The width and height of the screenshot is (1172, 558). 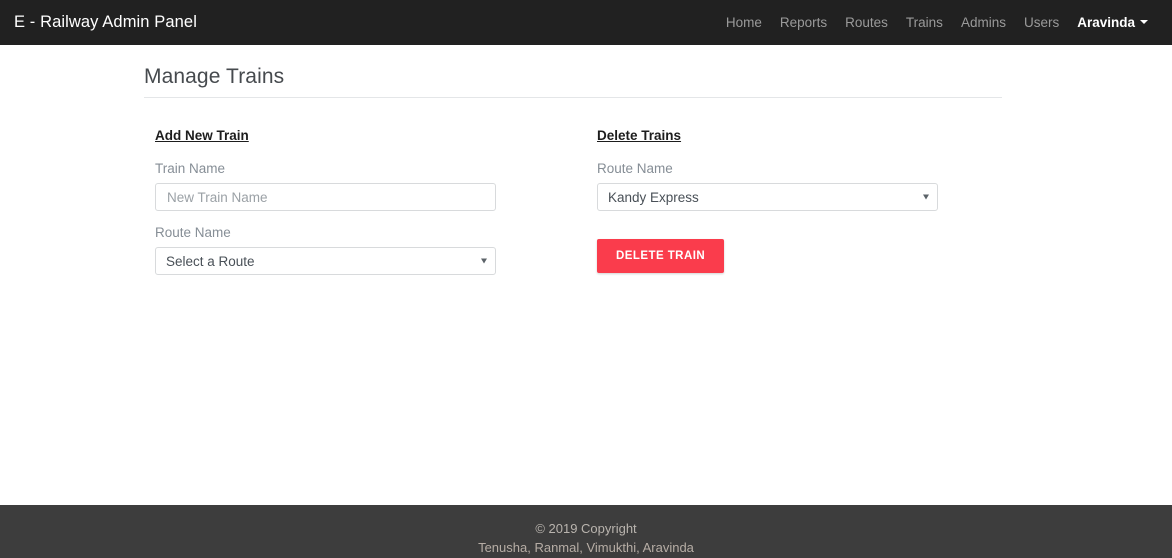 I want to click on nav-link-admins: Admins, so click(x=983, y=22).